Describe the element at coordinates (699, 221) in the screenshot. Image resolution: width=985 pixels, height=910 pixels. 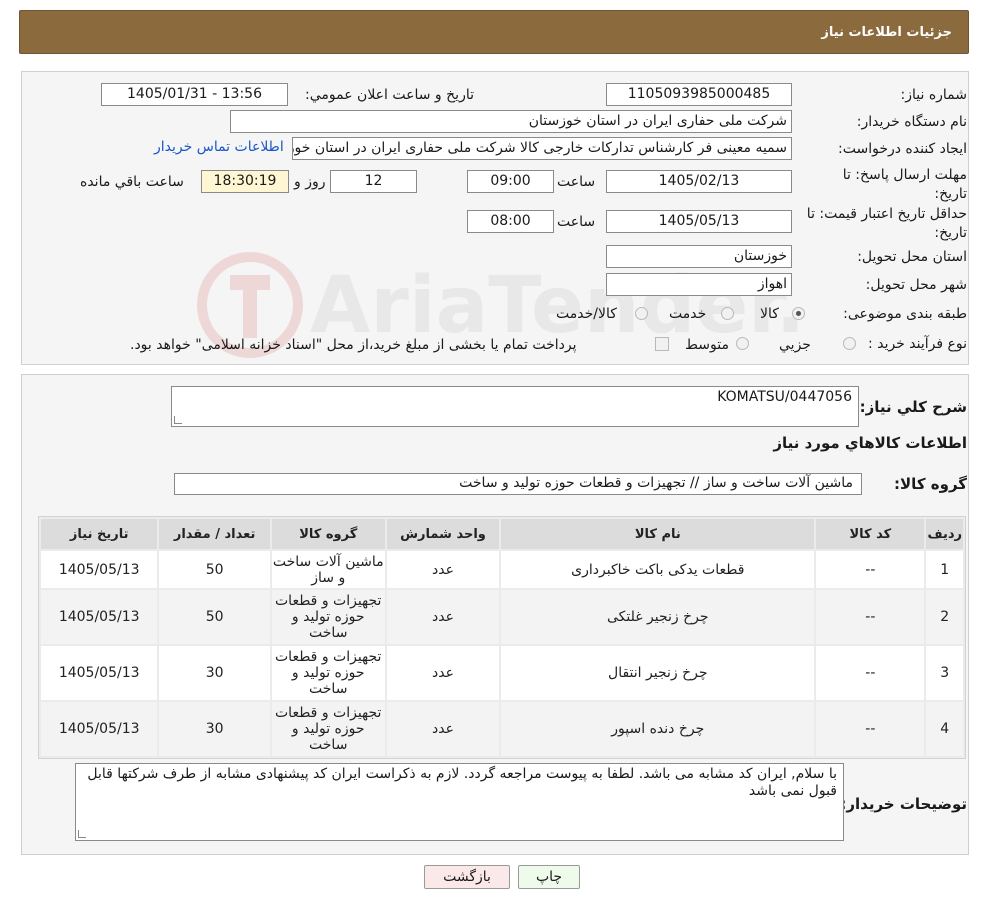
I see `validity-date-field: 1405/05/13` at that location.